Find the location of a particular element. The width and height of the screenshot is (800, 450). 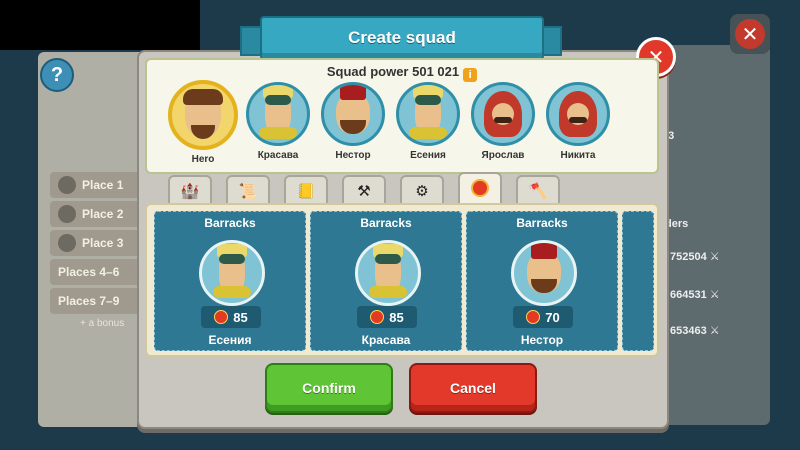

member-name: Нестор is located at coordinates (353, 155).